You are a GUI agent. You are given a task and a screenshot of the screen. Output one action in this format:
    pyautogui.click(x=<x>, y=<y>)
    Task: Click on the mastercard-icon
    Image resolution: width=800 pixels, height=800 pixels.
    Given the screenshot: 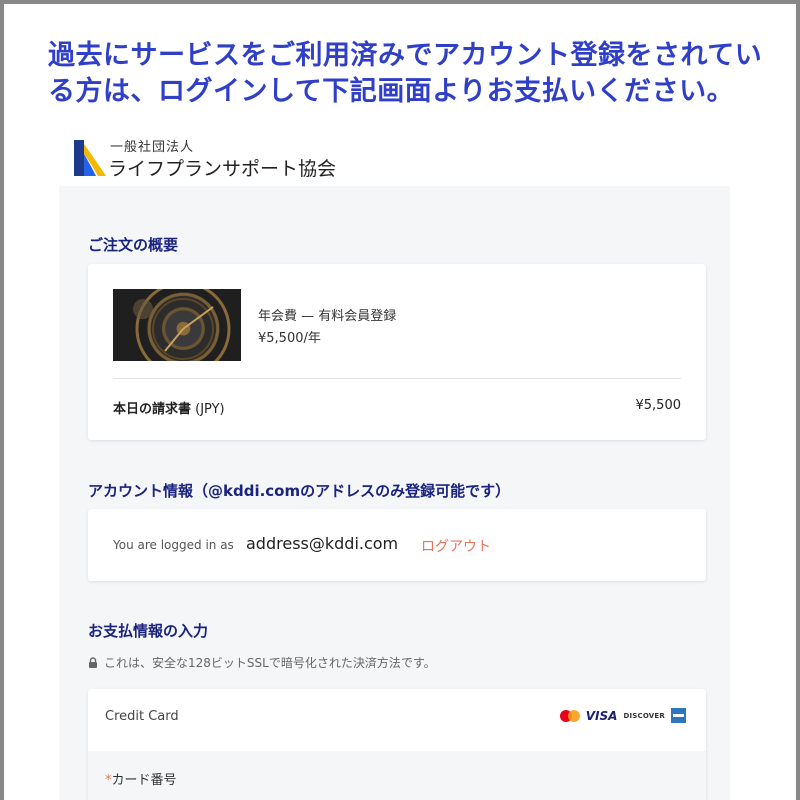 What is the action you would take?
    pyautogui.click(x=569, y=715)
    